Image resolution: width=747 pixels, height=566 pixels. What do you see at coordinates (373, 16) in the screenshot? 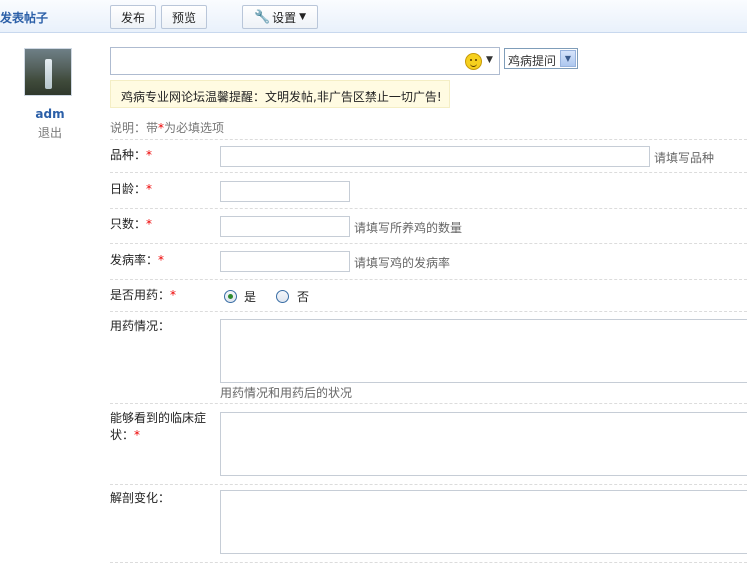
I see `top-toolbar: 发表帖子 发布 预览 🔧 设置 ▼` at bounding box center [373, 16].